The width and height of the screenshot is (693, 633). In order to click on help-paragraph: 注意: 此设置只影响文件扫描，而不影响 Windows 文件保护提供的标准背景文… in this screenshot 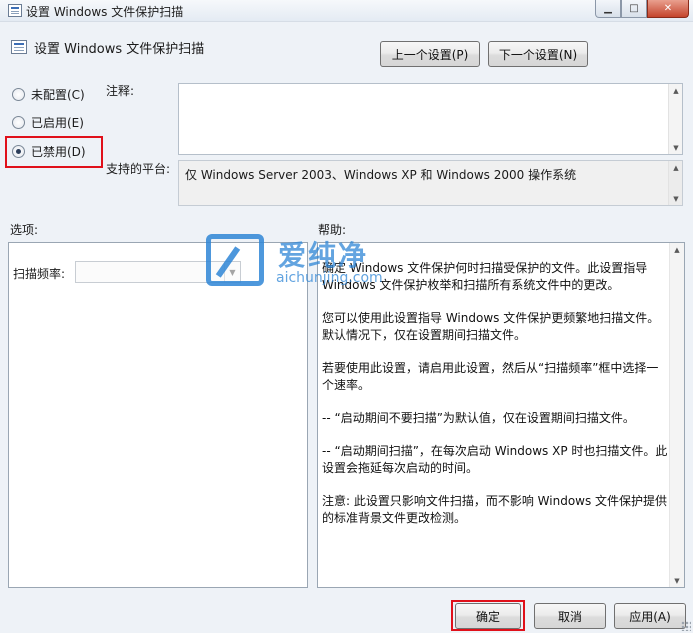, I will do `click(495, 509)`.